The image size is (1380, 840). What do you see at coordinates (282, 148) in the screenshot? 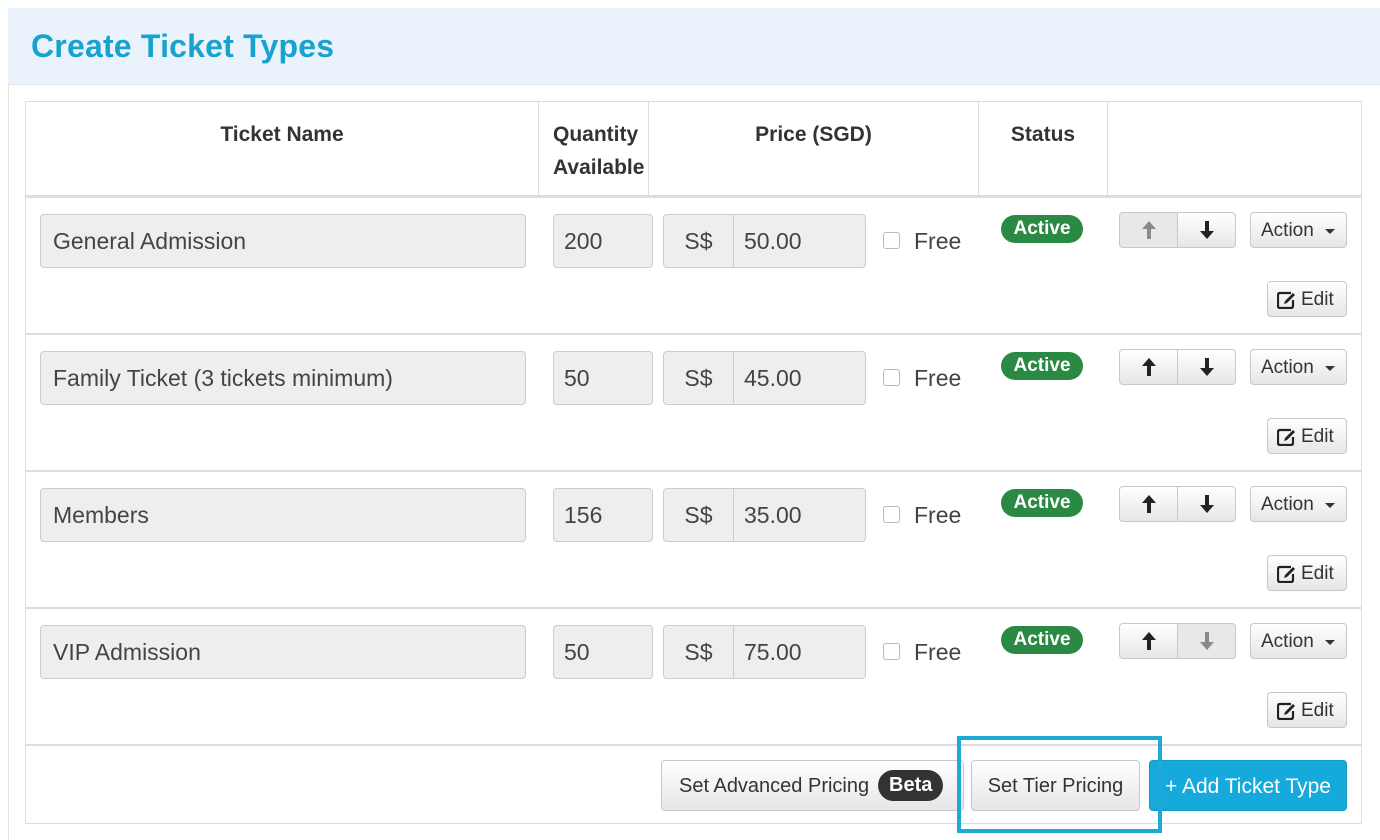
I see `header-ticket-name: Ticket Name` at bounding box center [282, 148].